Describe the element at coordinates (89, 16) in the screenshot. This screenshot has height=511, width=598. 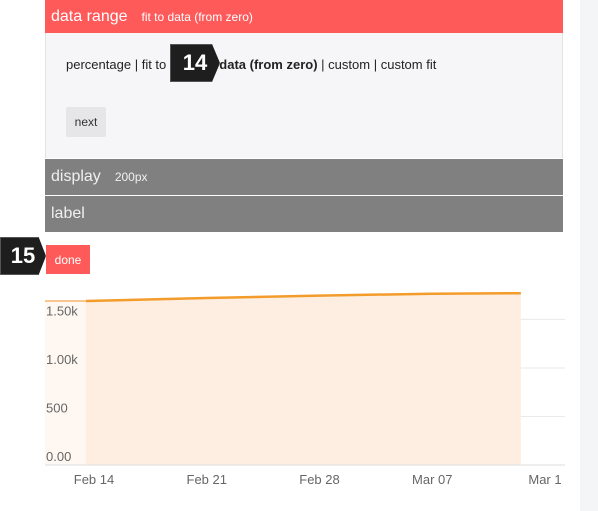
I see `data-range-title: data range` at that location.